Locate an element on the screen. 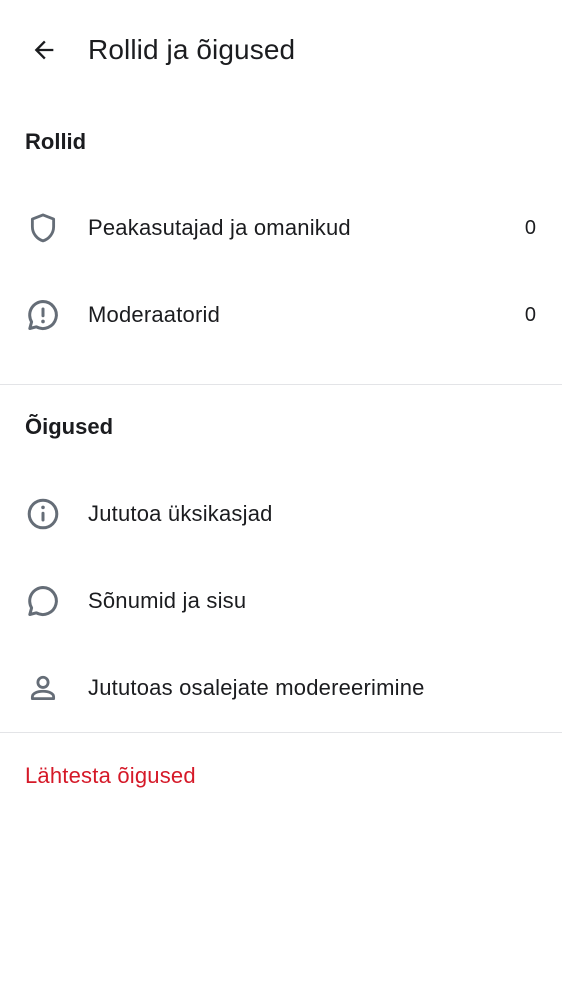 The width and height of the screenshot is (562, 1000). permissions-item-member-moderation: Jututoas osalejate modereerimine is located at coordinates (281, 688).